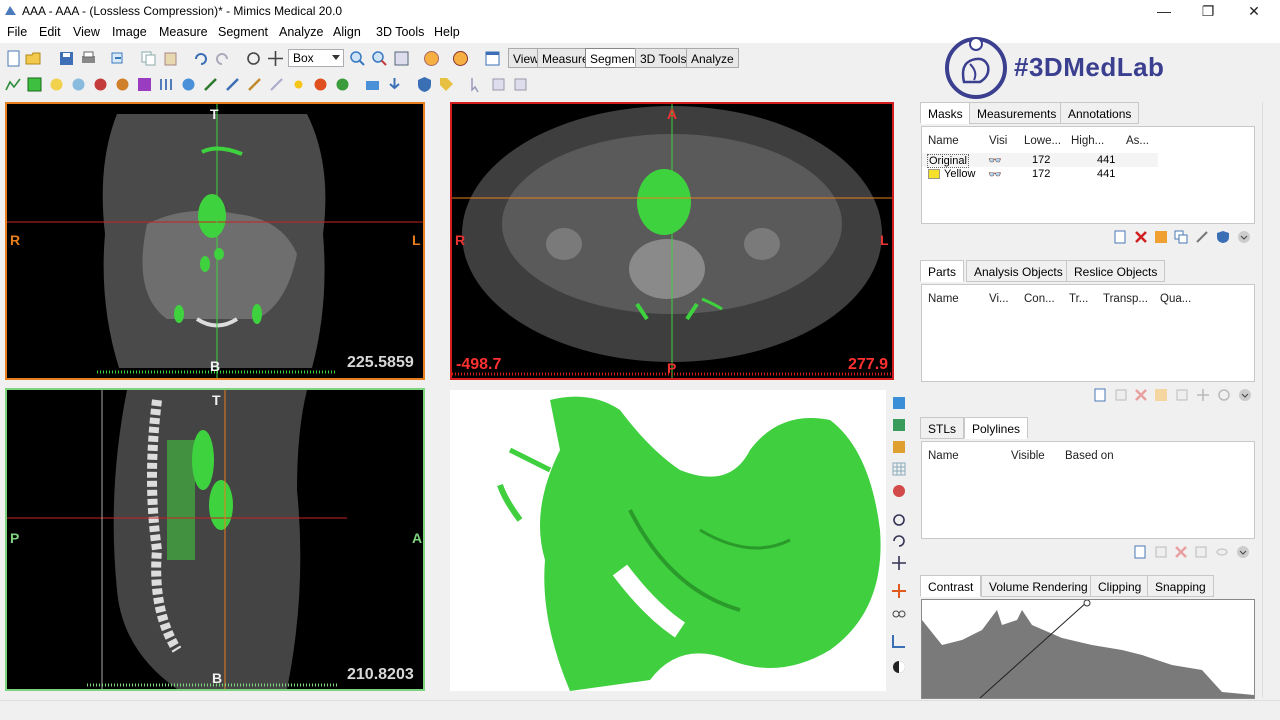 This screenshot has height=720, width=1280. I want to click on lasso-icon, so click(276, 84).